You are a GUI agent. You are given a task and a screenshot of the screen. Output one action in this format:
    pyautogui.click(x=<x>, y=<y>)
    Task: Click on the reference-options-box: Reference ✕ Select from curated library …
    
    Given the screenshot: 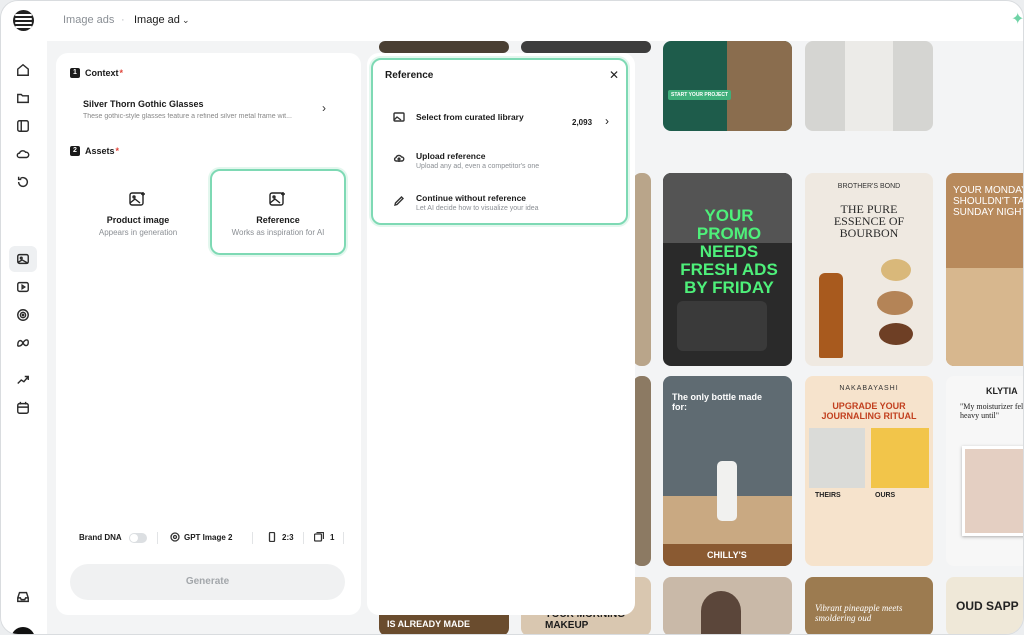 What is the action you would take?
    pyautogui.click(x=499, y=141)
    